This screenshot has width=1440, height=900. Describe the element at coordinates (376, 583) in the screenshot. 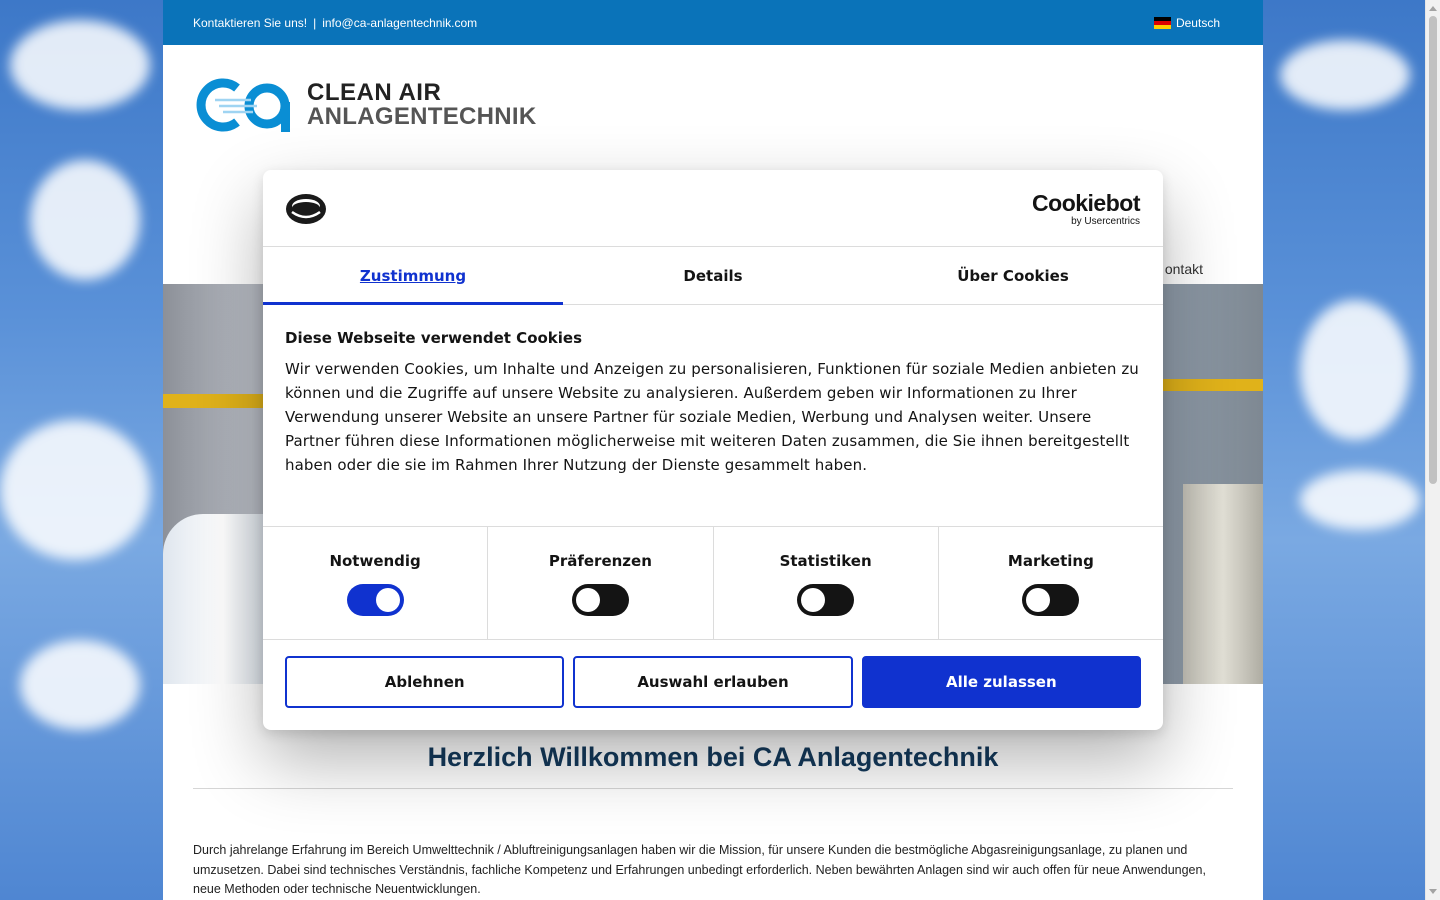

I see `consent-necessary: Notwendig` at that location.